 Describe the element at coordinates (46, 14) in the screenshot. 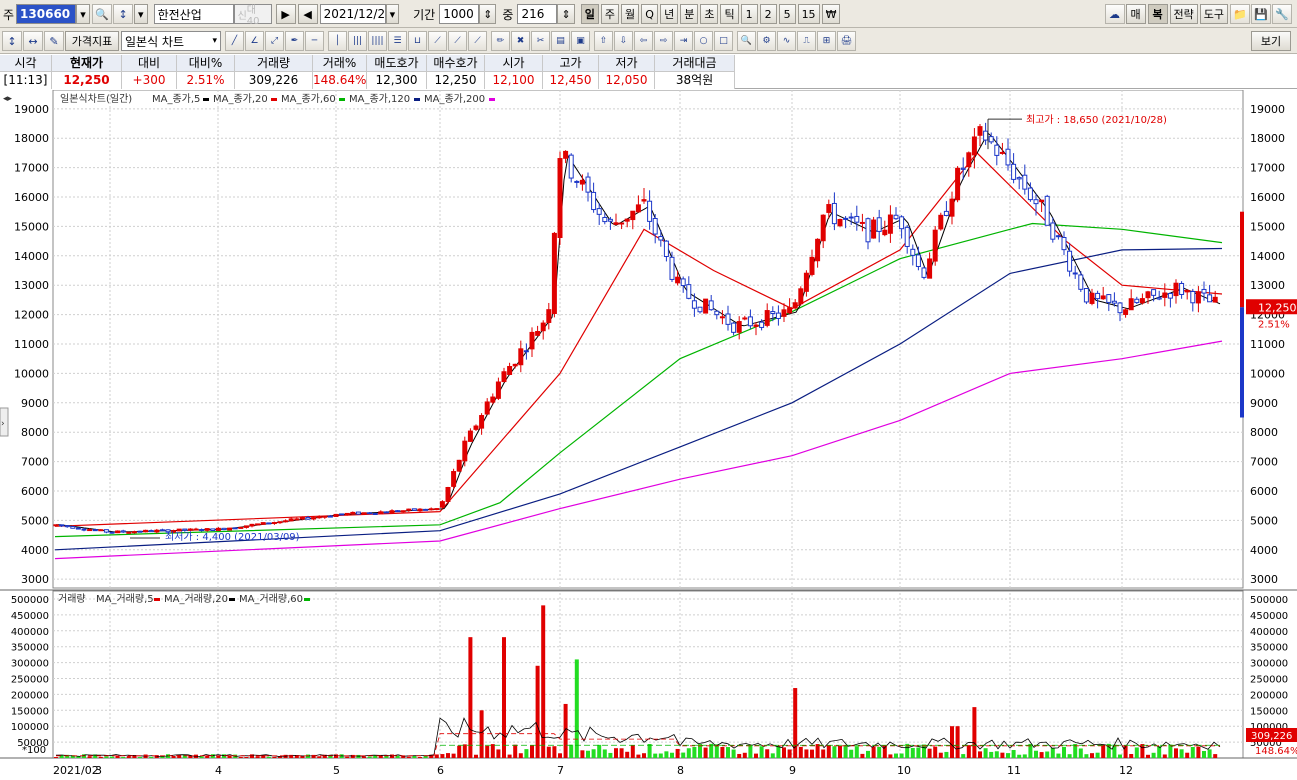

I see `stock-code-input: 130660` at that location.